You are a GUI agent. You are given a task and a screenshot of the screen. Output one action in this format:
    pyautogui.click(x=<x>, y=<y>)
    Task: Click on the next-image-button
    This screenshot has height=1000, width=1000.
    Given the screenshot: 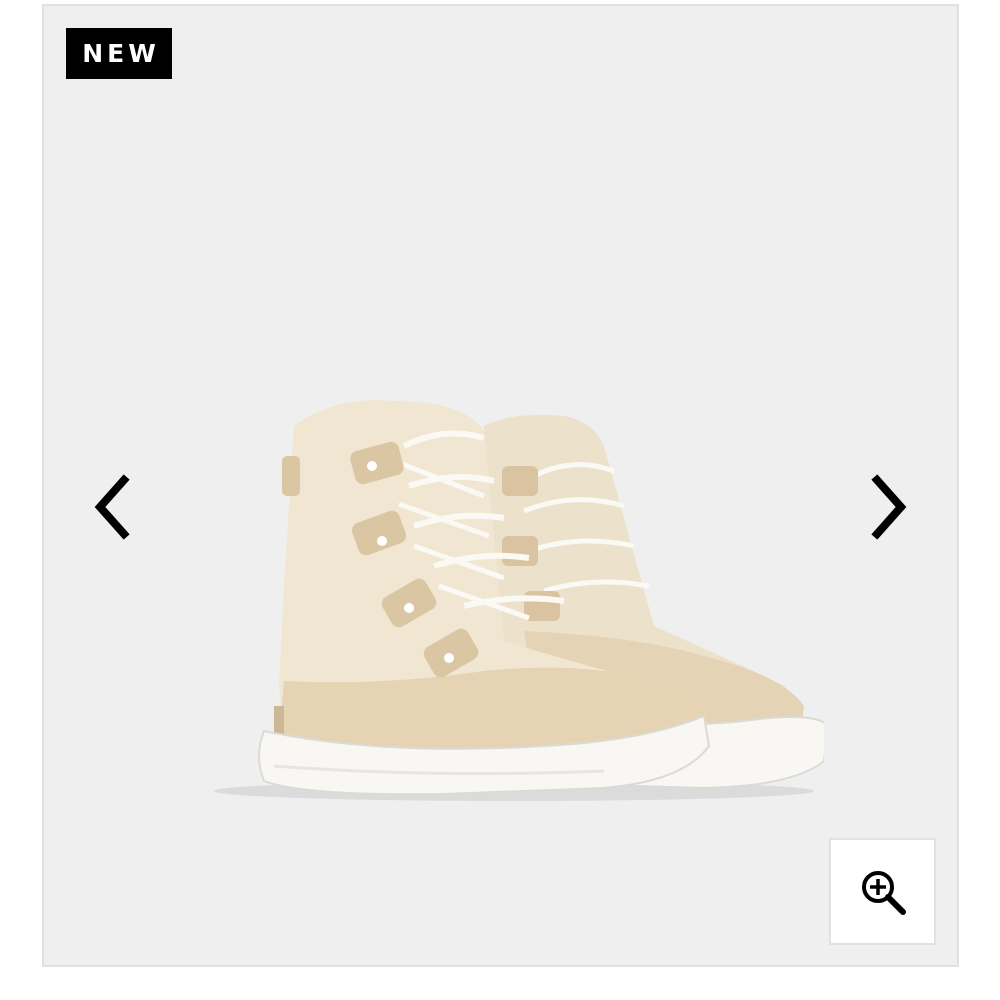 What is the action you would take?
    pyautogui.click(x=889, y=507)
    